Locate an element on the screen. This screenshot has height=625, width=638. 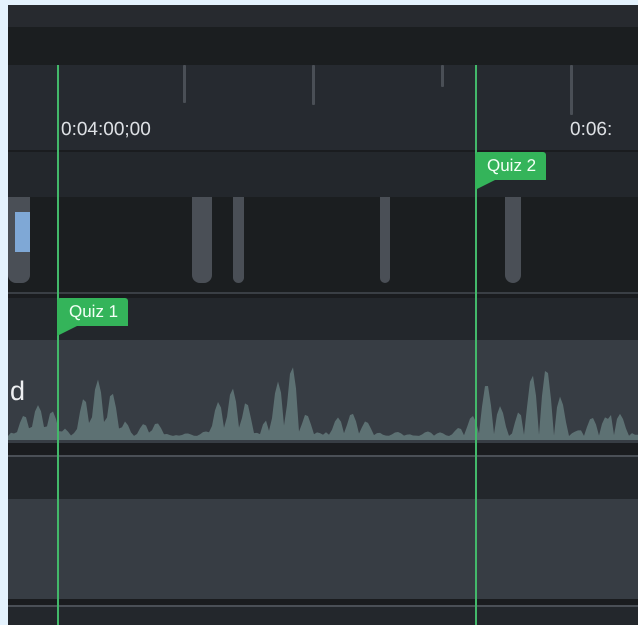
clip-thumbnail is located at coordinates (22, 232).